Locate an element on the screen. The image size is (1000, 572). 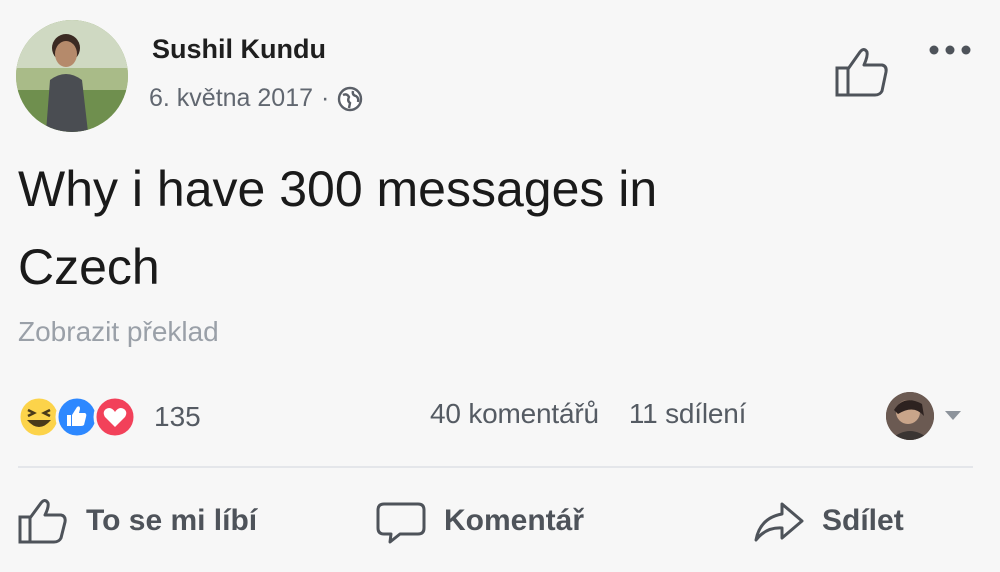
post-counts: 40 komentářů 11 sdílení is located at coordinates (588, 414).